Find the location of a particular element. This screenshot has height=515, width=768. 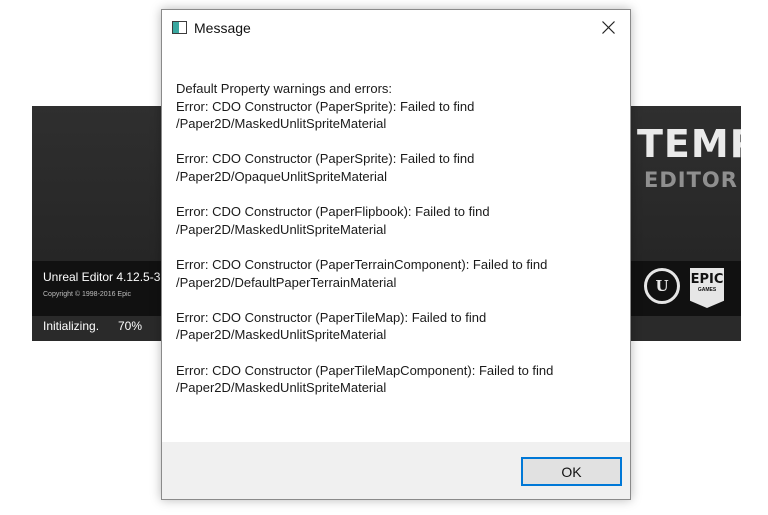

dialog-titlebar: Message is located at coordinates (396, 28).